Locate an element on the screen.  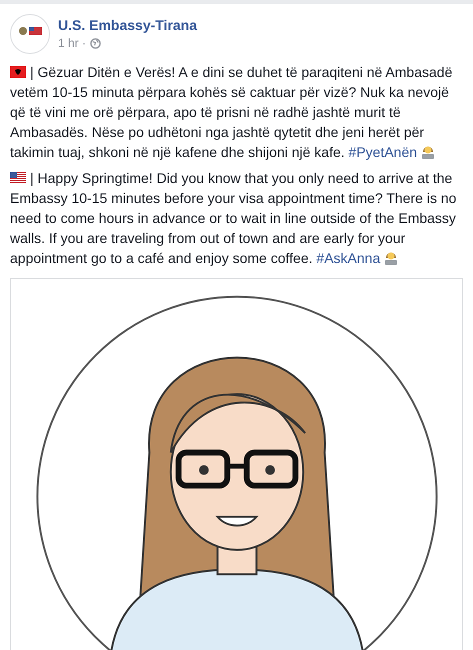
hashtag-link: #AskAnna is located at coordinates (348, 258).